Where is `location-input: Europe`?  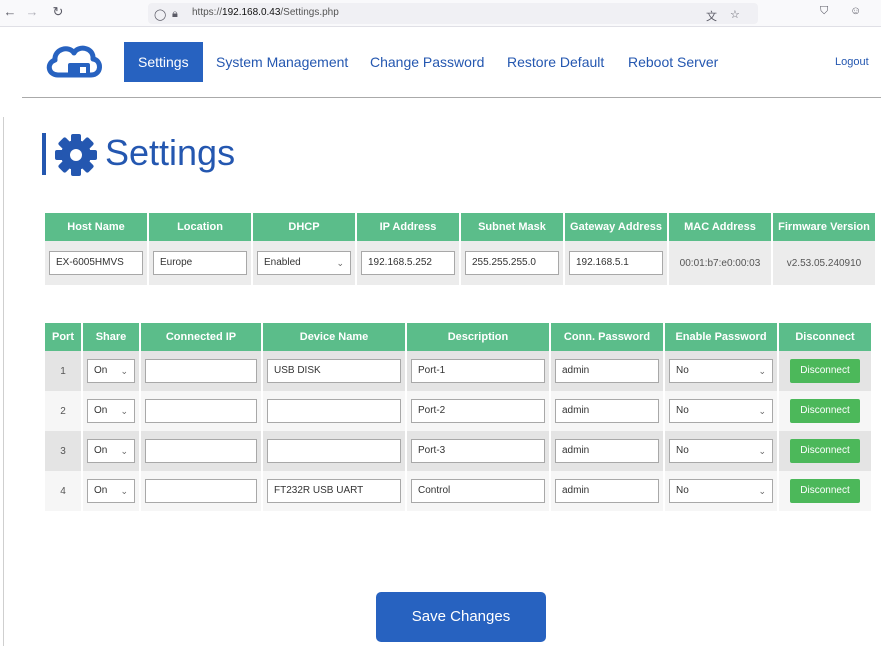
location-input: Europe is located at coordinates (200, 263).